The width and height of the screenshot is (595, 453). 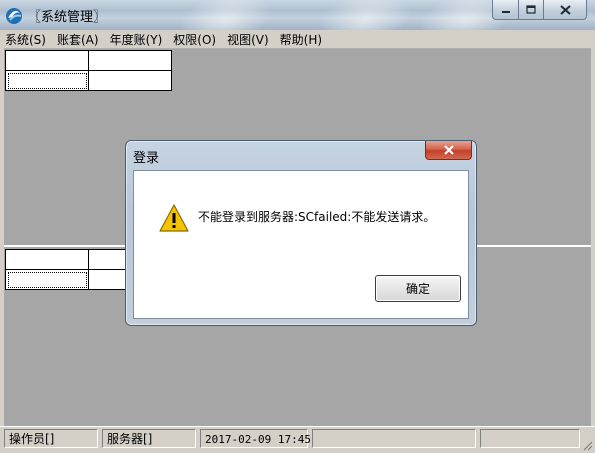 I want to click on maximize-icon, so click(x=531, y=9).